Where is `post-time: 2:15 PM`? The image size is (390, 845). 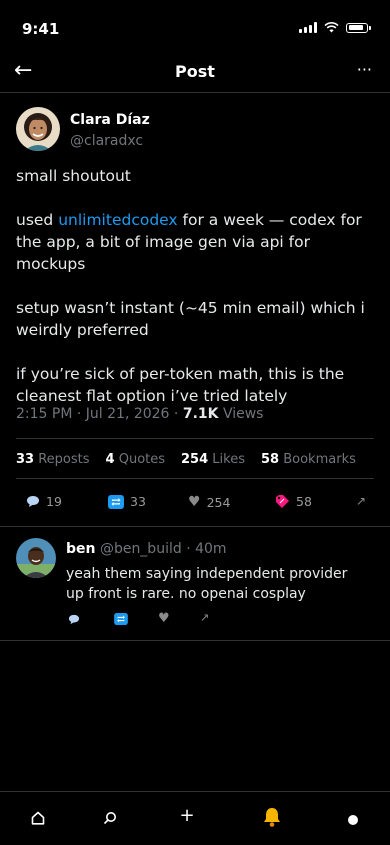
post-time: 2:15 PM is located at coordinates (44, 414).